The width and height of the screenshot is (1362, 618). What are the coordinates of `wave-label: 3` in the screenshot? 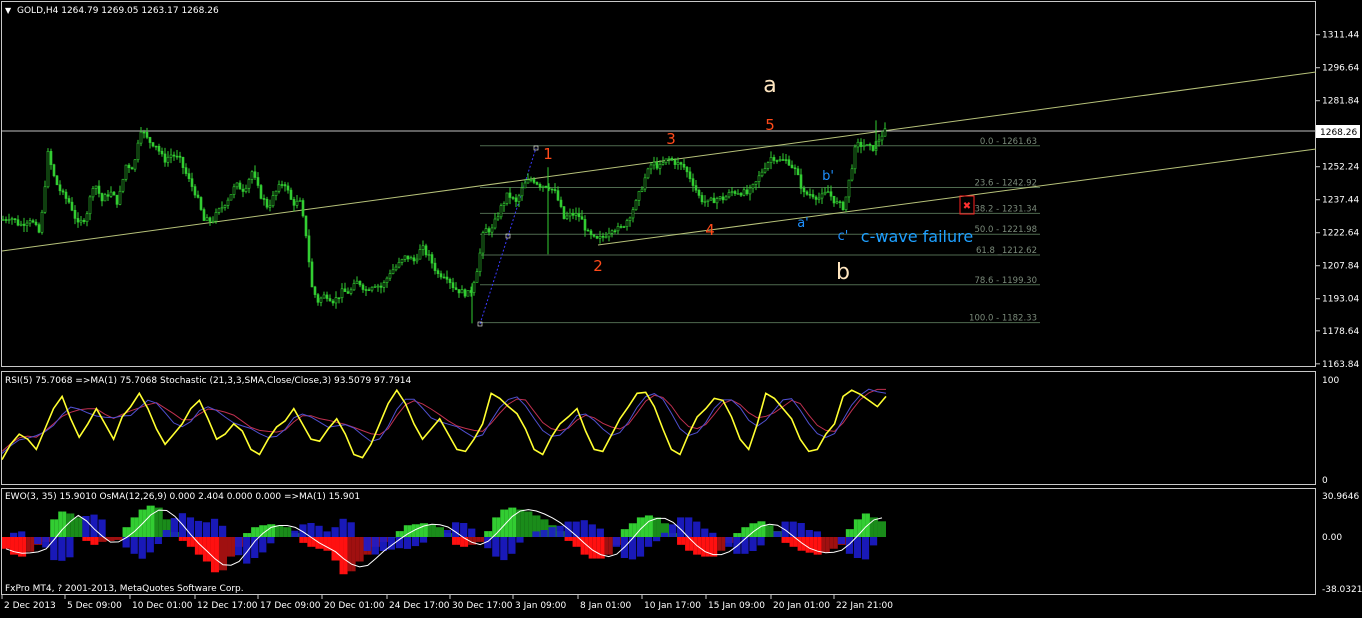 It's located at (671, 139).